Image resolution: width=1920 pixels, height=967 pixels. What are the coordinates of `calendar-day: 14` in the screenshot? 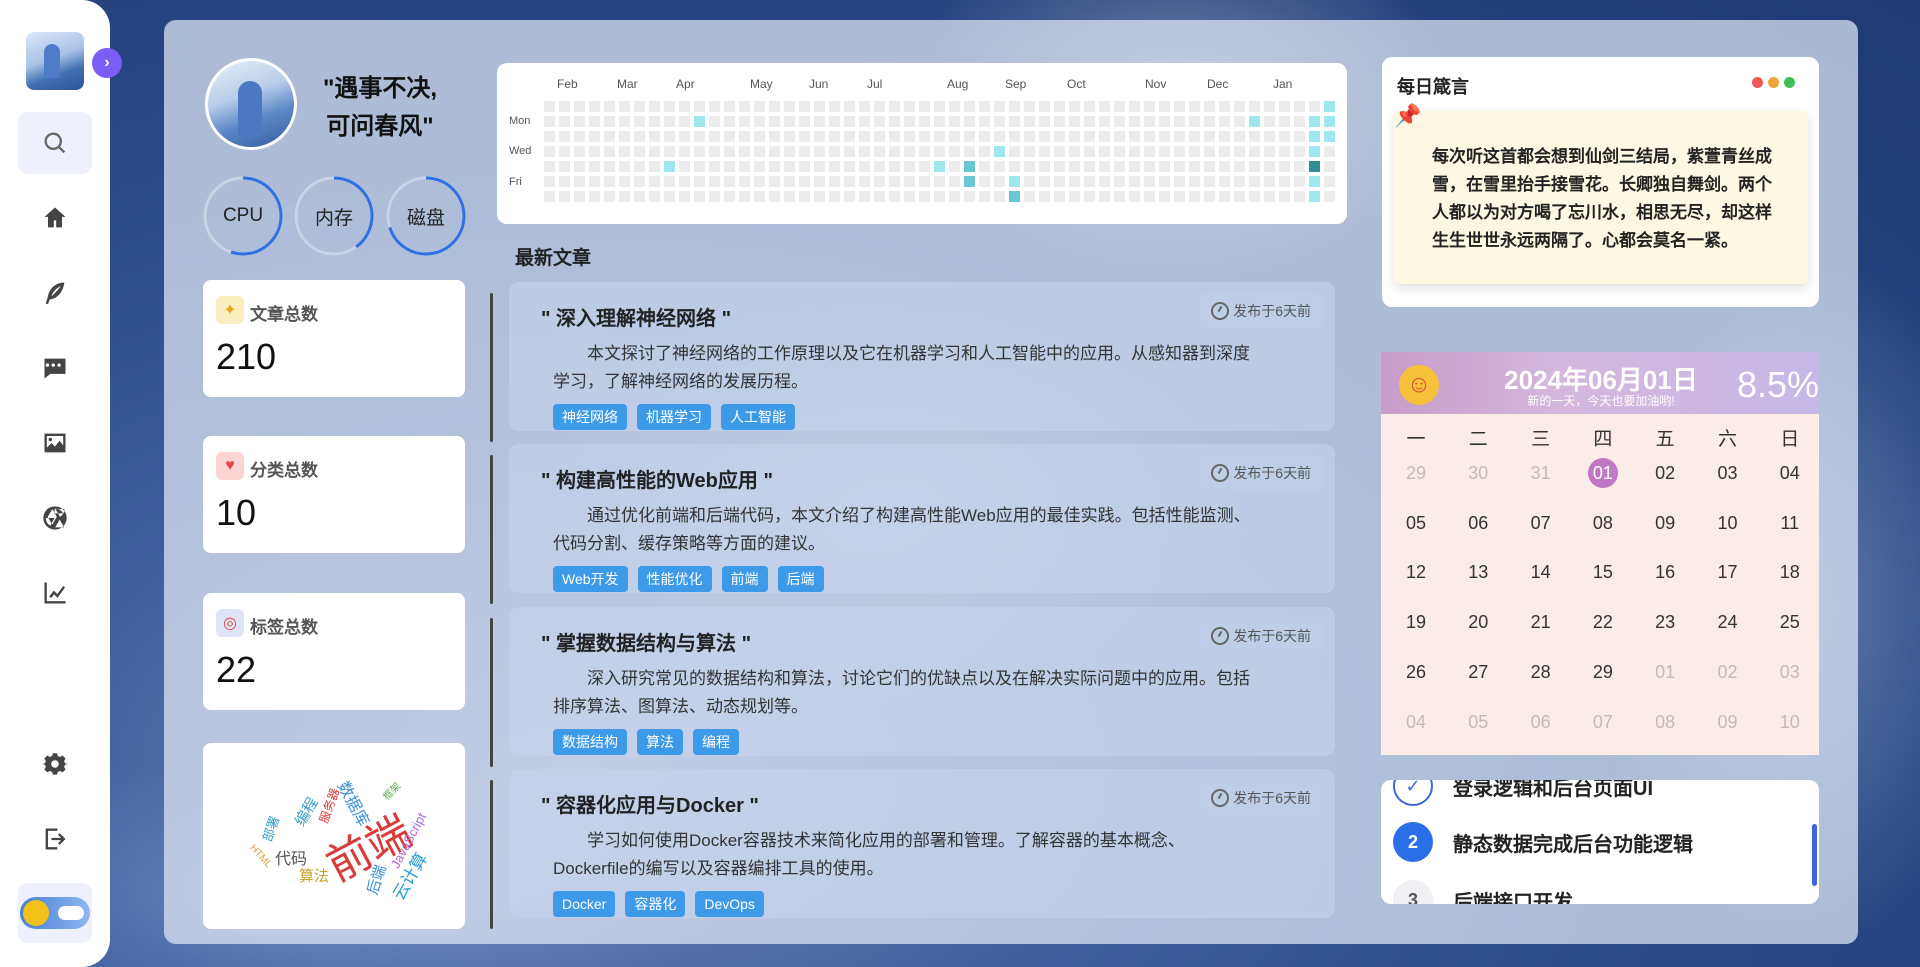 It's located at (1541, 572).